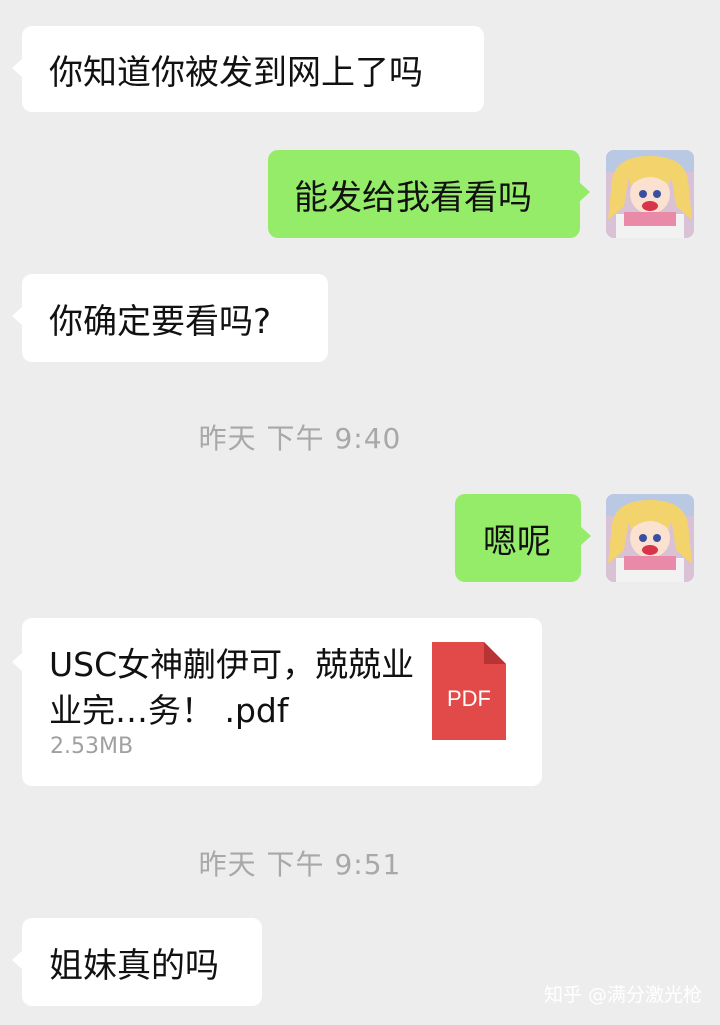  I want to click on pdf-icon-label: PDF, so click(469, 698).